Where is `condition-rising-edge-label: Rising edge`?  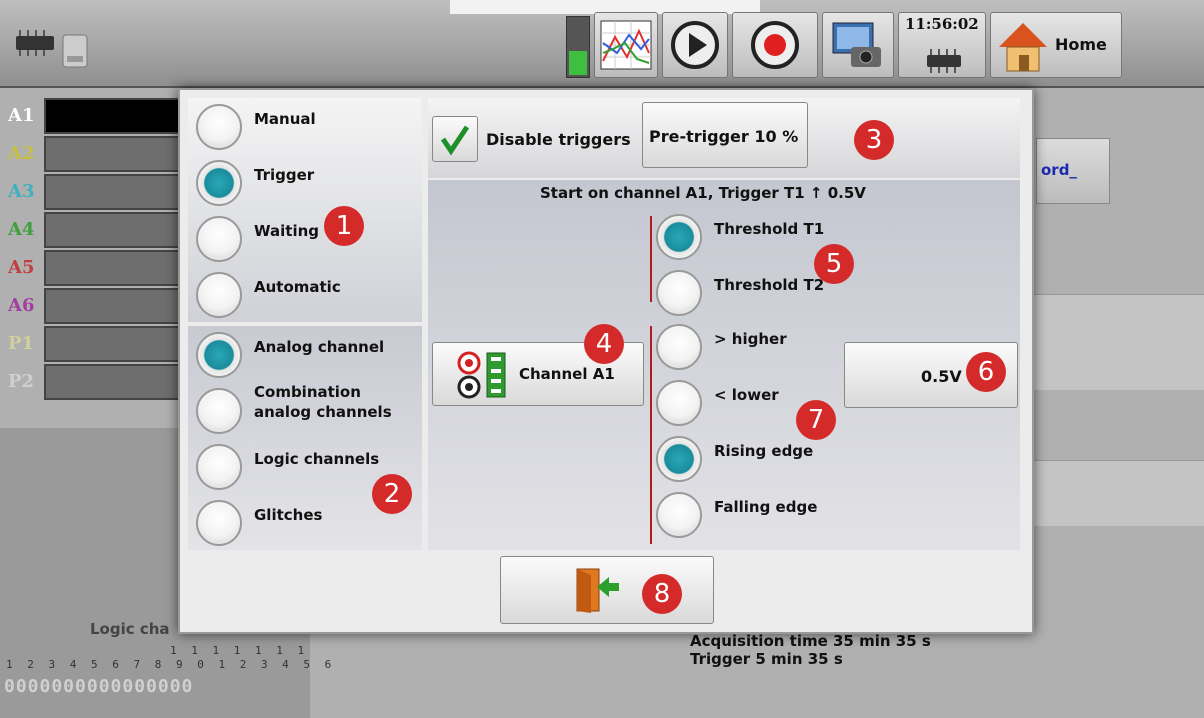
condition-rising-edge-label: Rising edge is located at coordinates (764, 451).